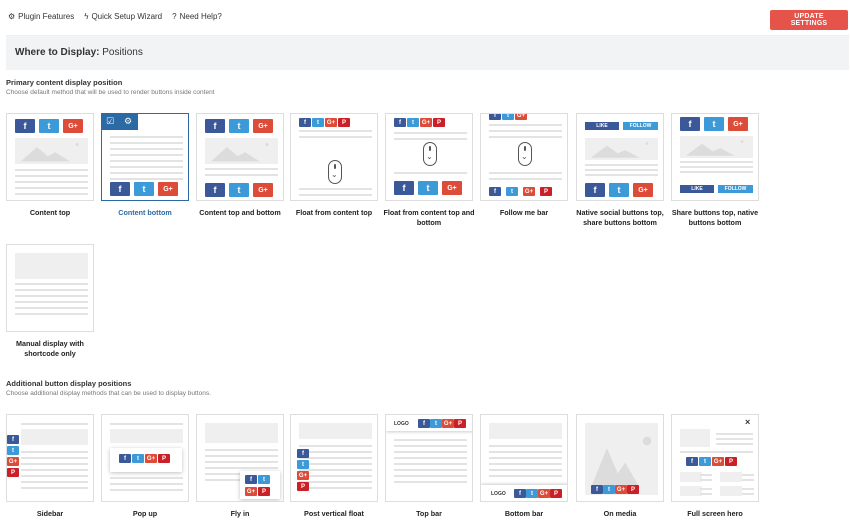  I want to click on position-card-label: Sidebar, so click(50, 513).